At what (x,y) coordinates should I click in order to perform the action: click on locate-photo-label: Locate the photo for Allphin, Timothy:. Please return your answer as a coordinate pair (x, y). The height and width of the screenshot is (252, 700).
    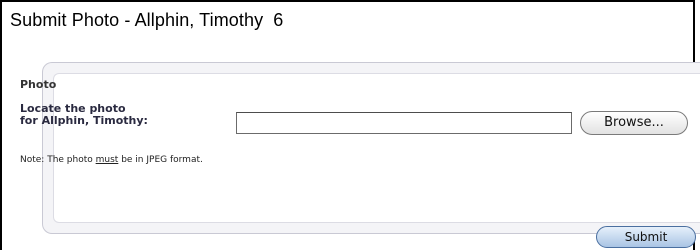
    Looking at the image, I should click on (120, 115).